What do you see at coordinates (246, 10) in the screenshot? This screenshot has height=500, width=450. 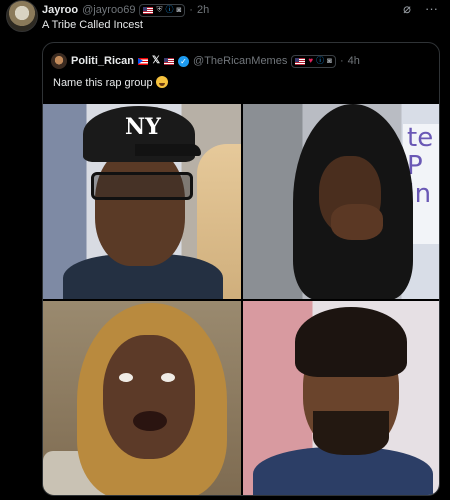 I see `tweet-header: Jayroo @jayroo69 ⛨ ⓘ ◙ · 2h` at bounding box center [246, 10].